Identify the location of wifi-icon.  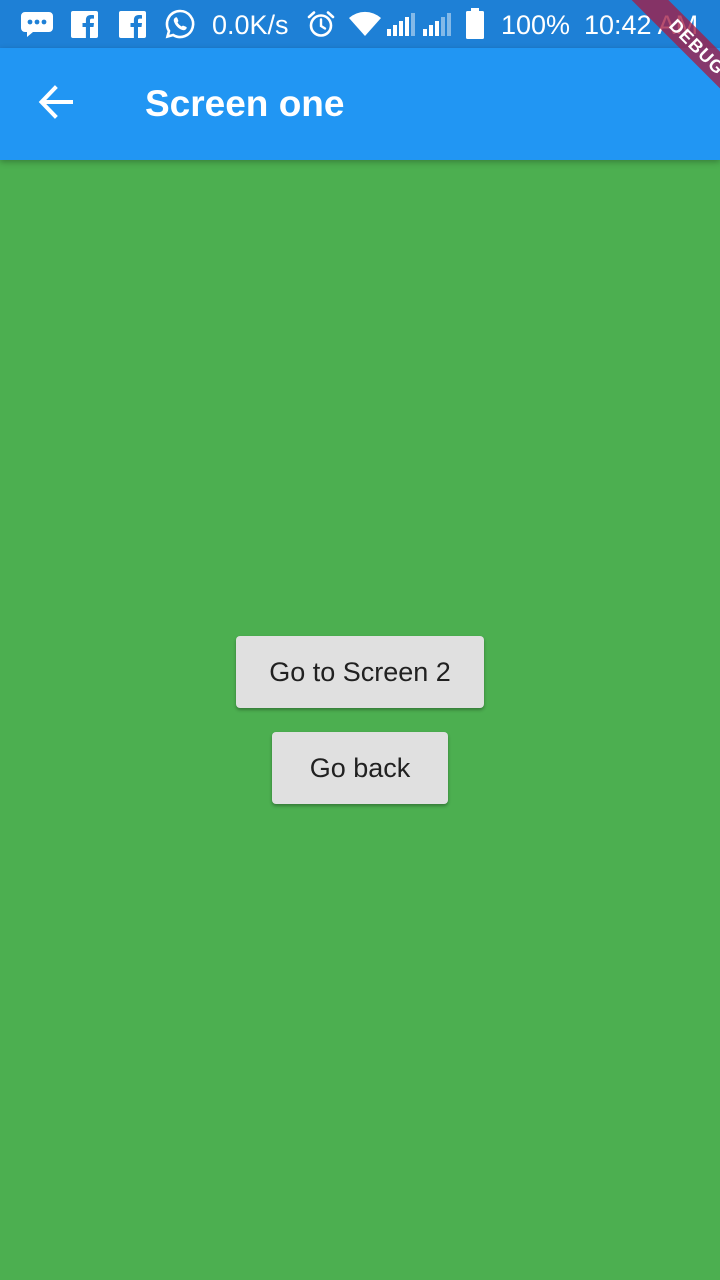
(365, 24).